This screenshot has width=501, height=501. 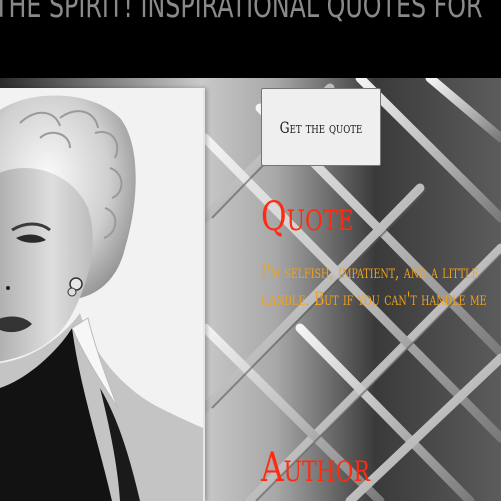 I want to click on quote-heading: Quote, so click(x=307, y=217).